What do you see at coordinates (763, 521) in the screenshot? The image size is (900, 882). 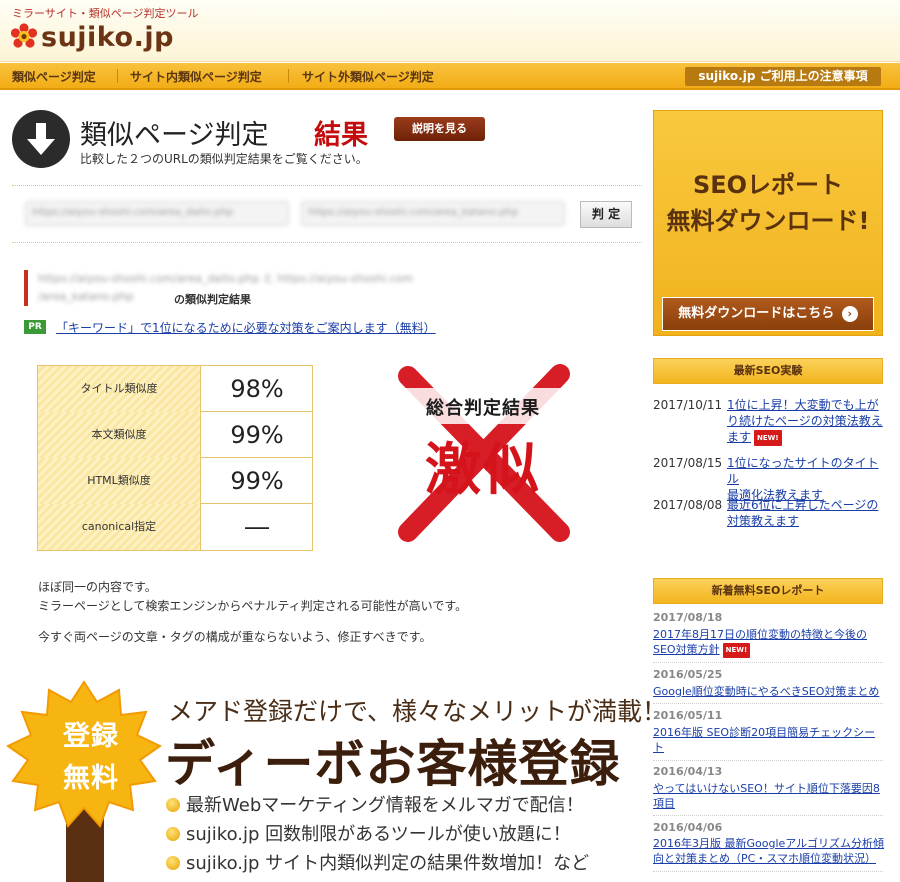 I see `experiment-link-line: 対策教えます` at bounding box center [763, 521].